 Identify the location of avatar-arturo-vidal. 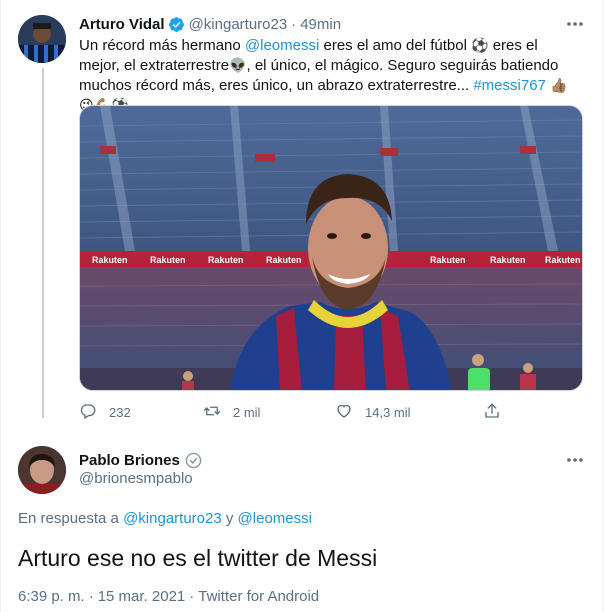
(42, 39).